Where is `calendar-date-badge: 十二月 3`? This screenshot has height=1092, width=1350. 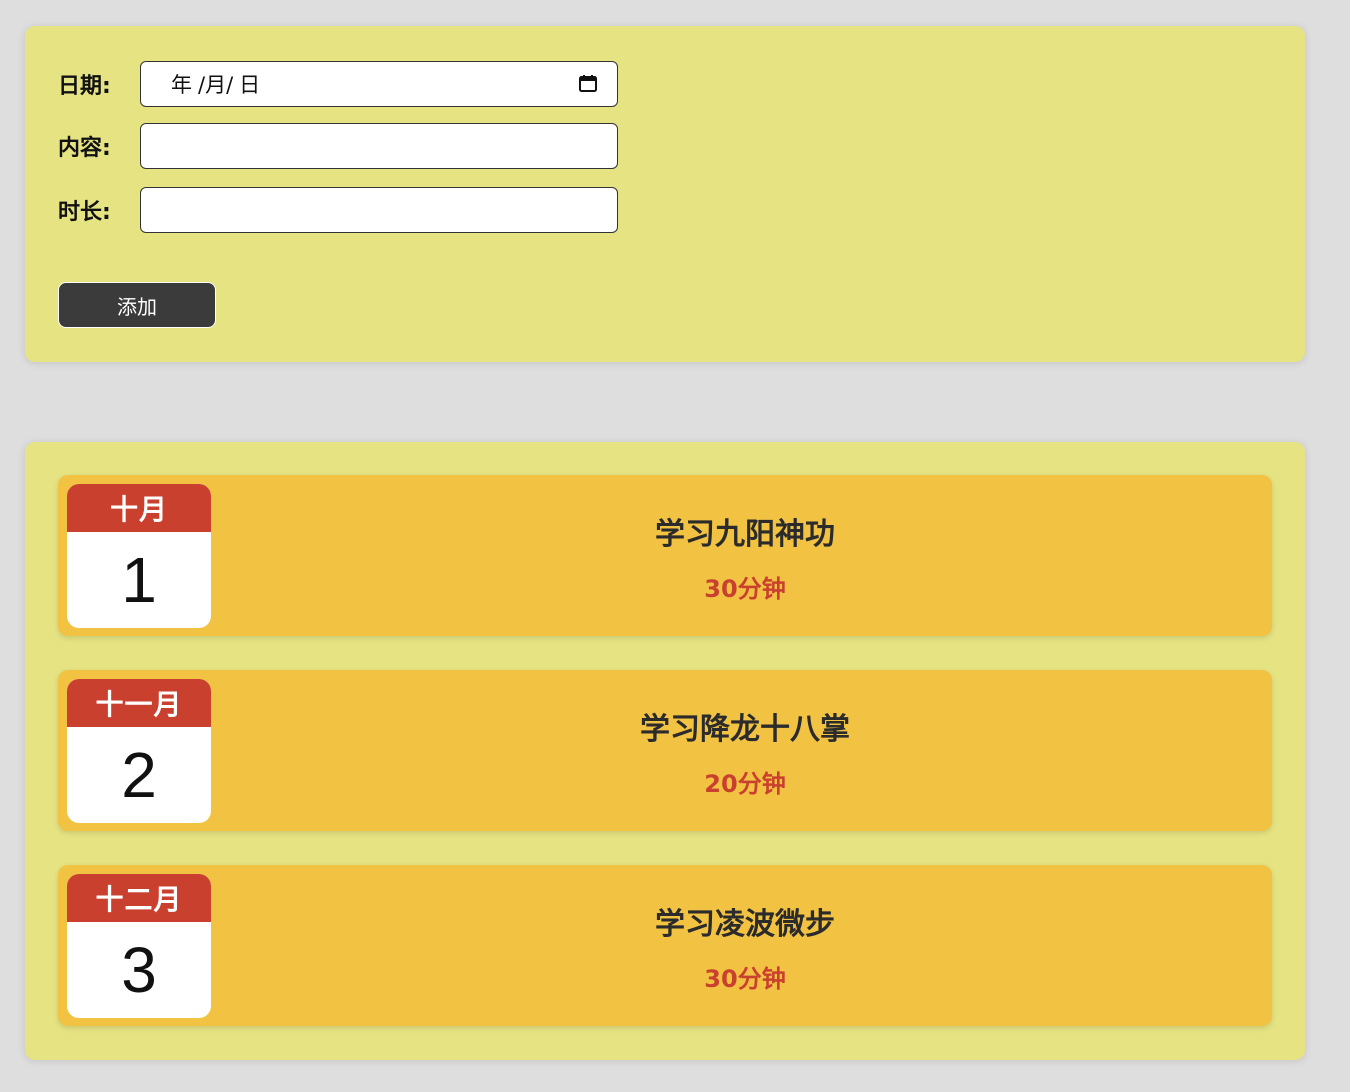
calendar-date-badge: 十二月 3 is located at coordinates (139, 946).